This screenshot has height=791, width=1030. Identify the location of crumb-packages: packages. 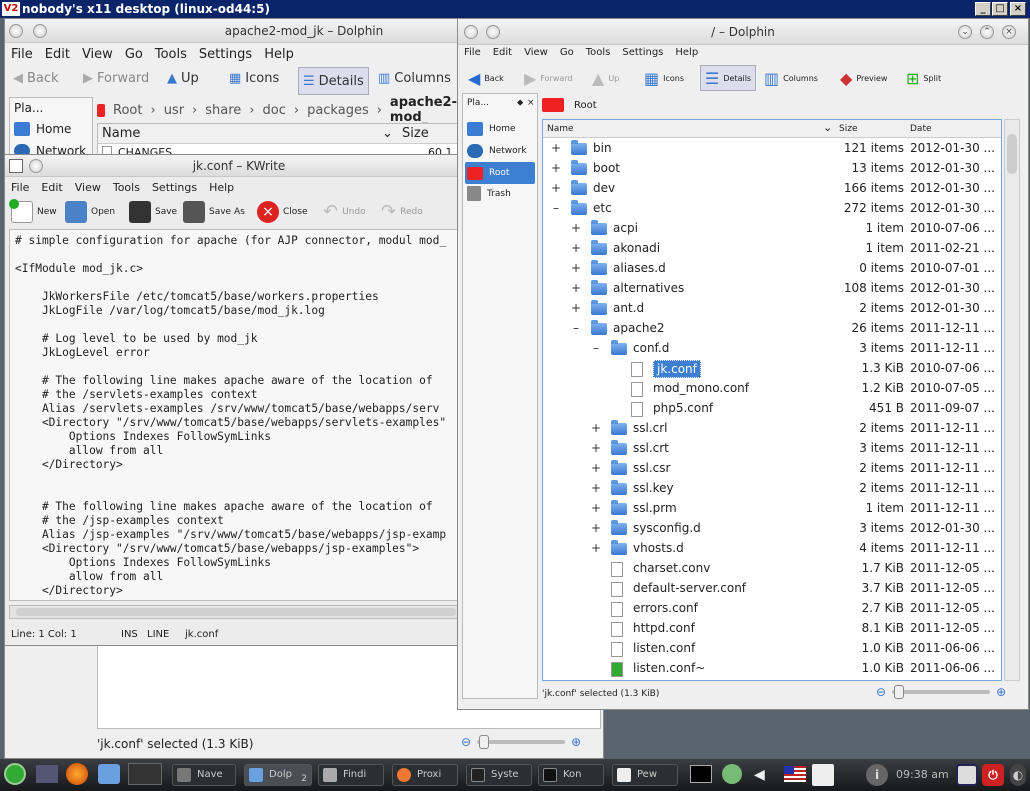
(338, 110).